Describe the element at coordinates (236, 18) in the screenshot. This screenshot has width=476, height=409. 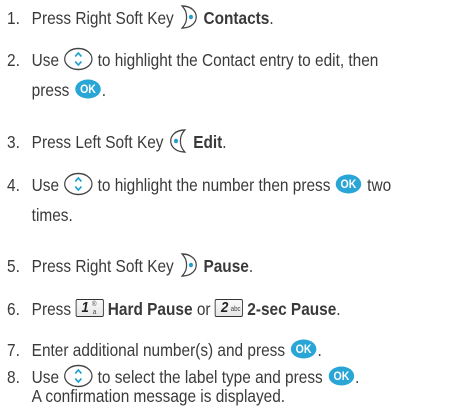
I see `menu-label: Contacts` at that location.